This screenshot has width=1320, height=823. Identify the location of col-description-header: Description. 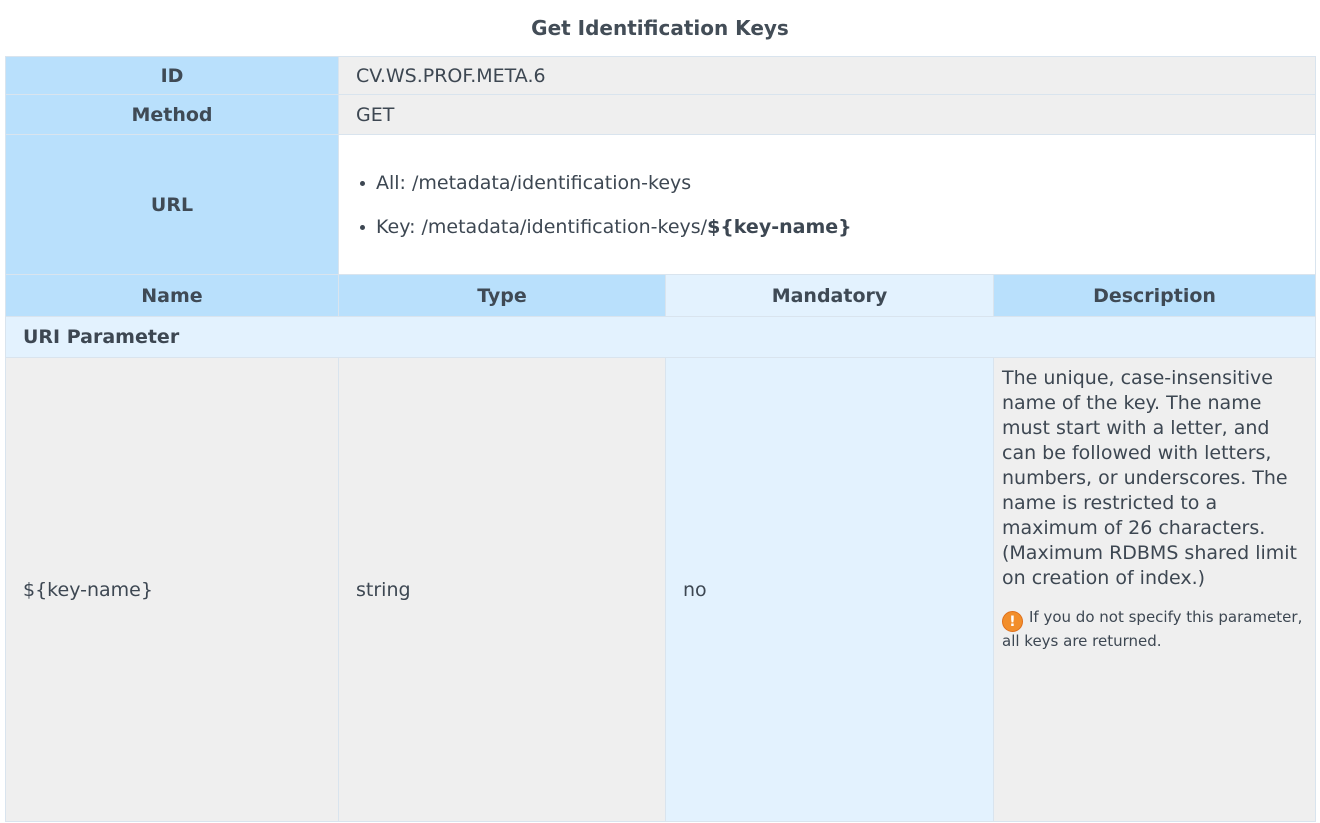
(1154, 295).